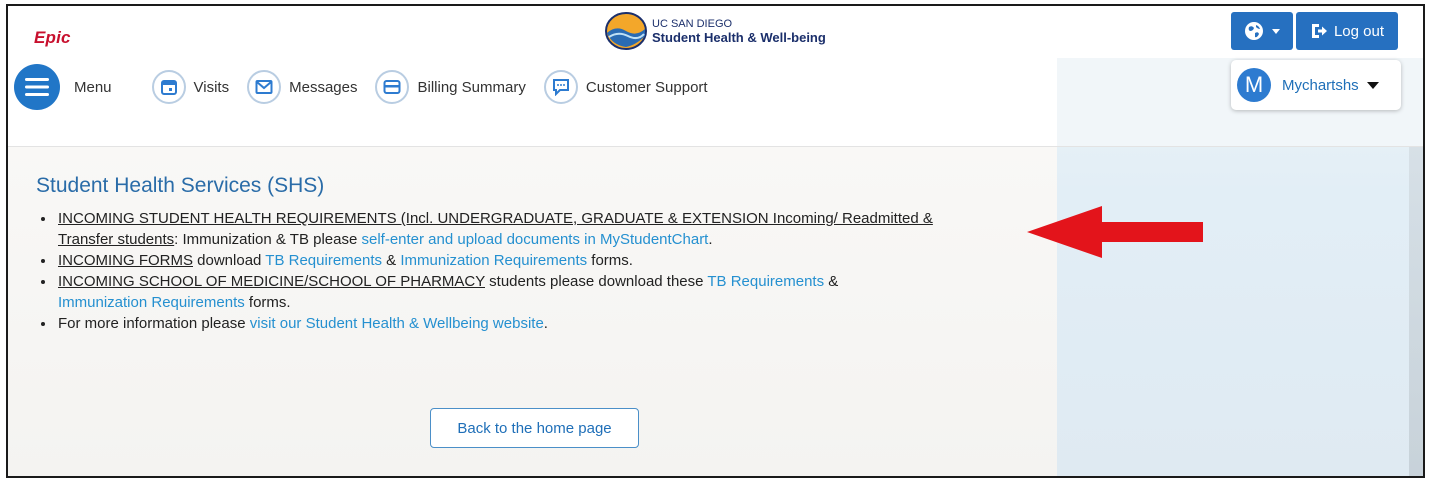 The width and height of the screenshot is (1430, 483). Describe the element at coordinates (116, 239) in the screenshot. I see `item1-heading-b: Transfer students` at that location.